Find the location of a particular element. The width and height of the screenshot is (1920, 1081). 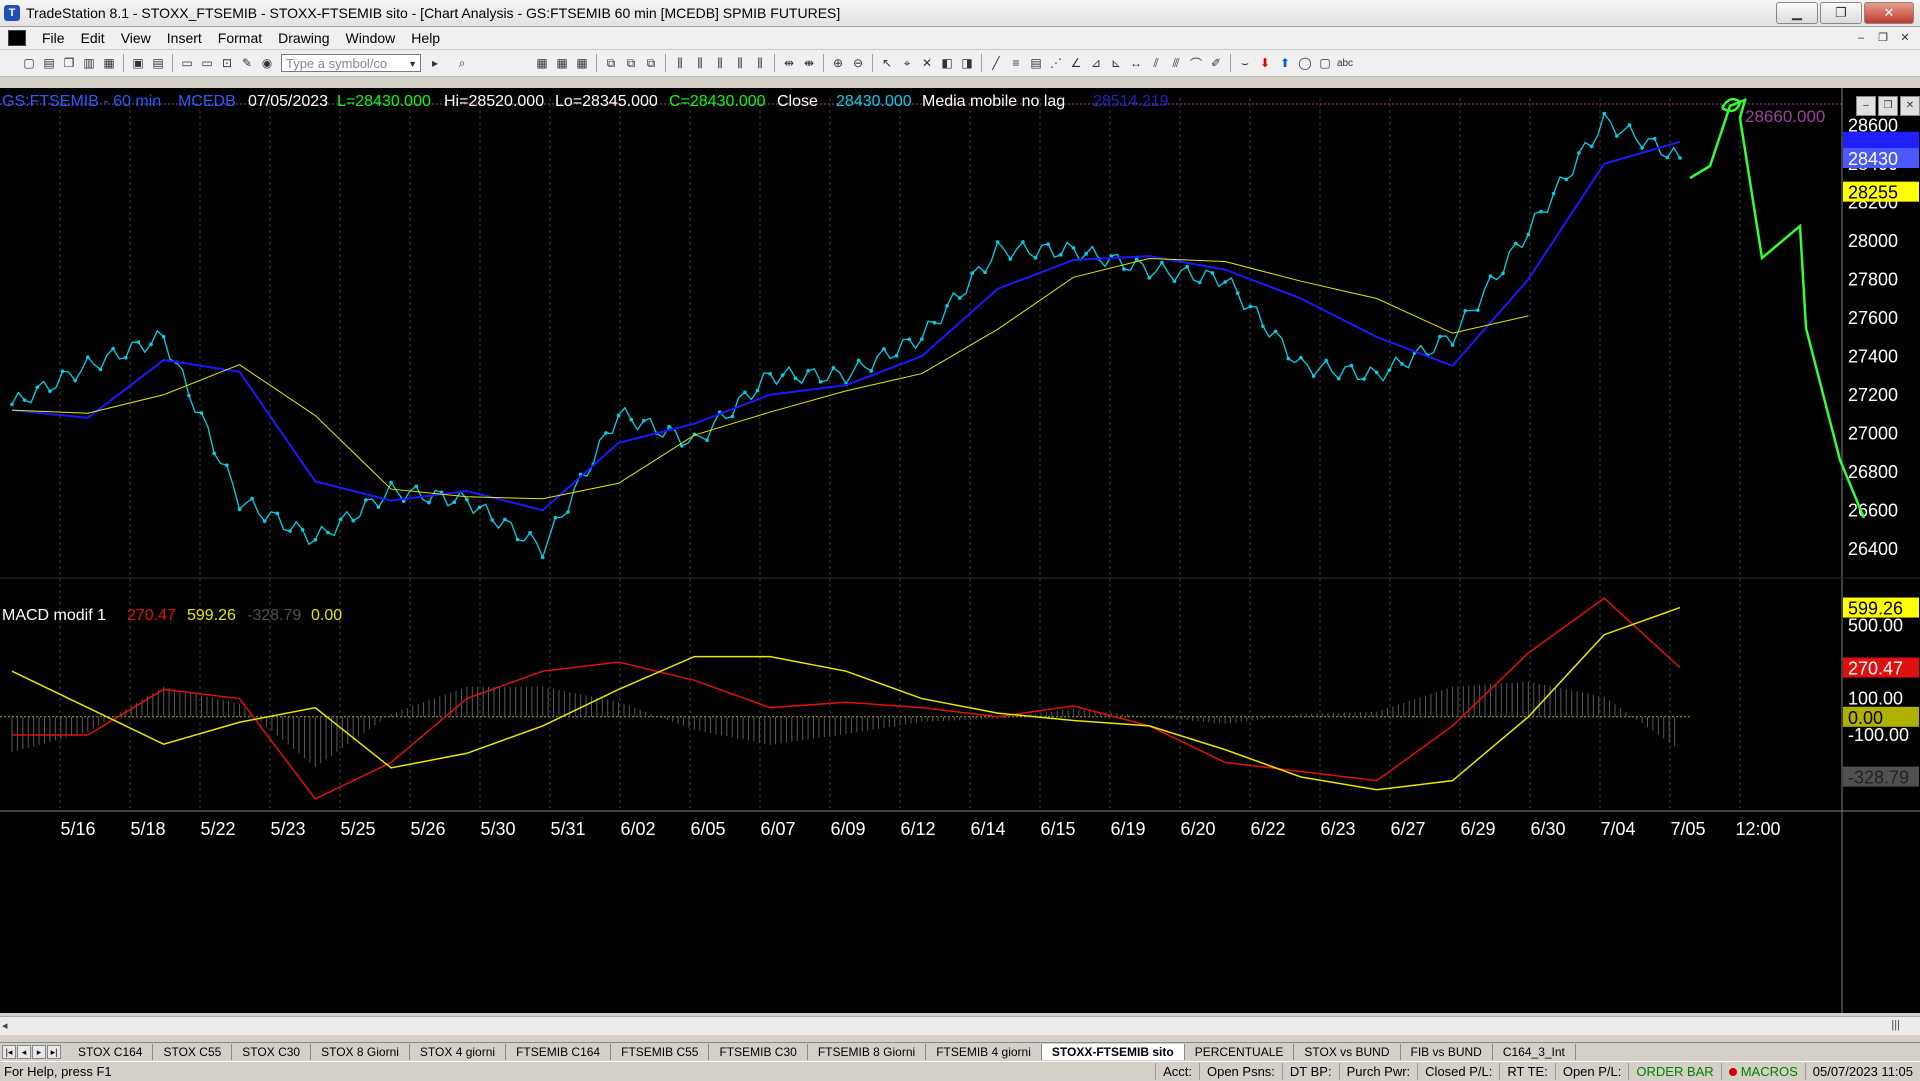

lines-icon: ≡ is located at coordinates (1016, 63).